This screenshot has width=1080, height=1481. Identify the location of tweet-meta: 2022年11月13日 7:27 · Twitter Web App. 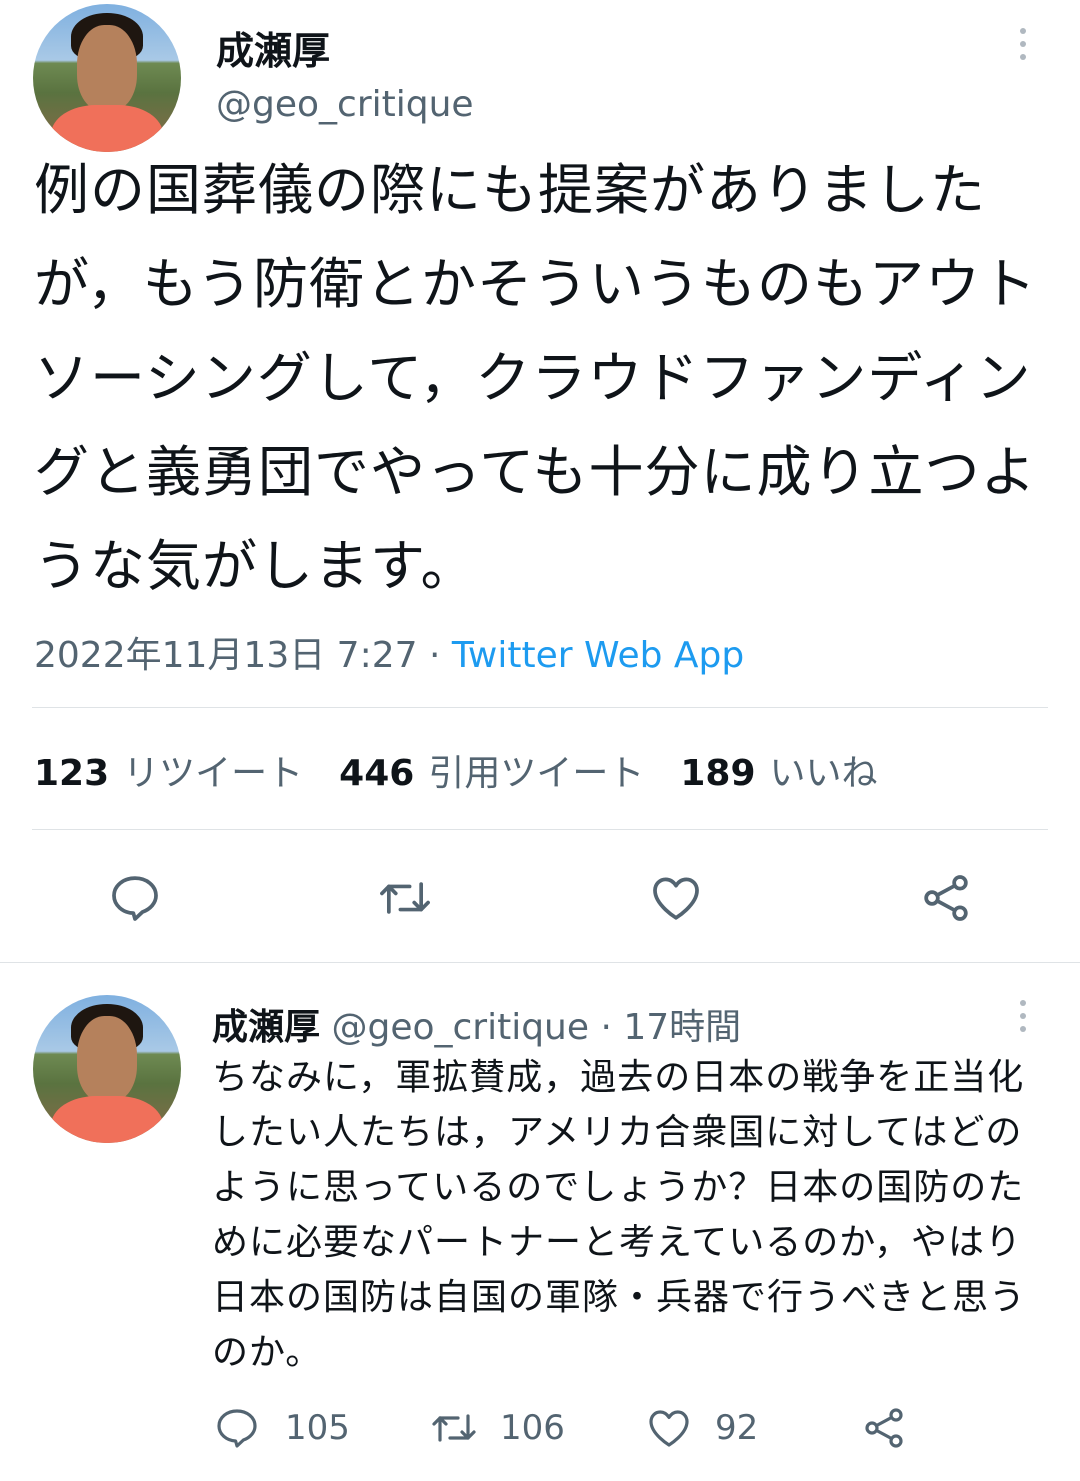
(389, 655).